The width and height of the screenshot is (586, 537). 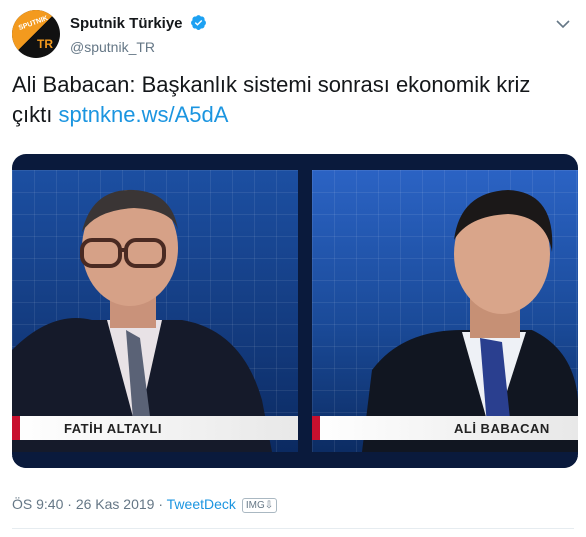 I want to click on tweet-meta: ÖS 9:40 · 26 Kas 2019 · TweetDeck IMG⇩, so click(x=145, y=504).